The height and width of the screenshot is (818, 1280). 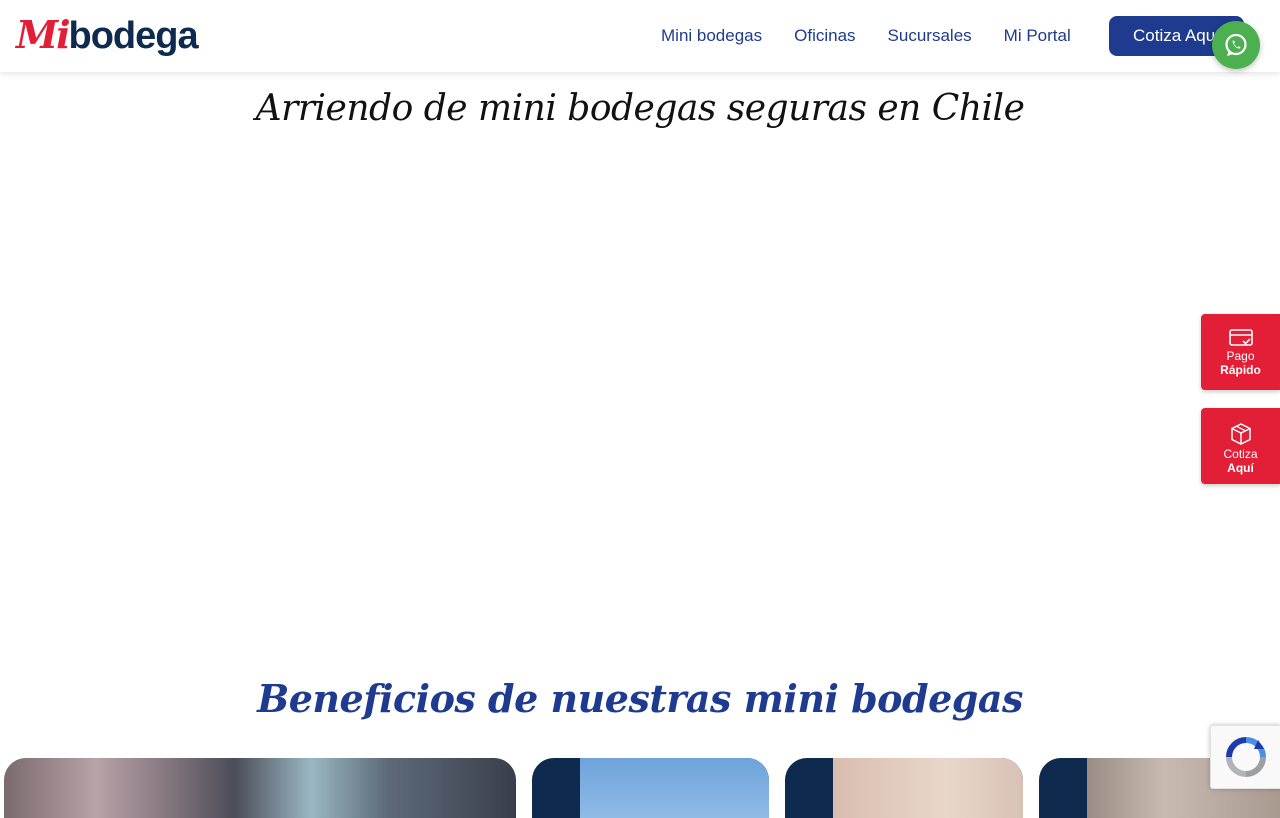 I want to click on mibodega-logo: Mi bodega, so click(x=107, y=35).